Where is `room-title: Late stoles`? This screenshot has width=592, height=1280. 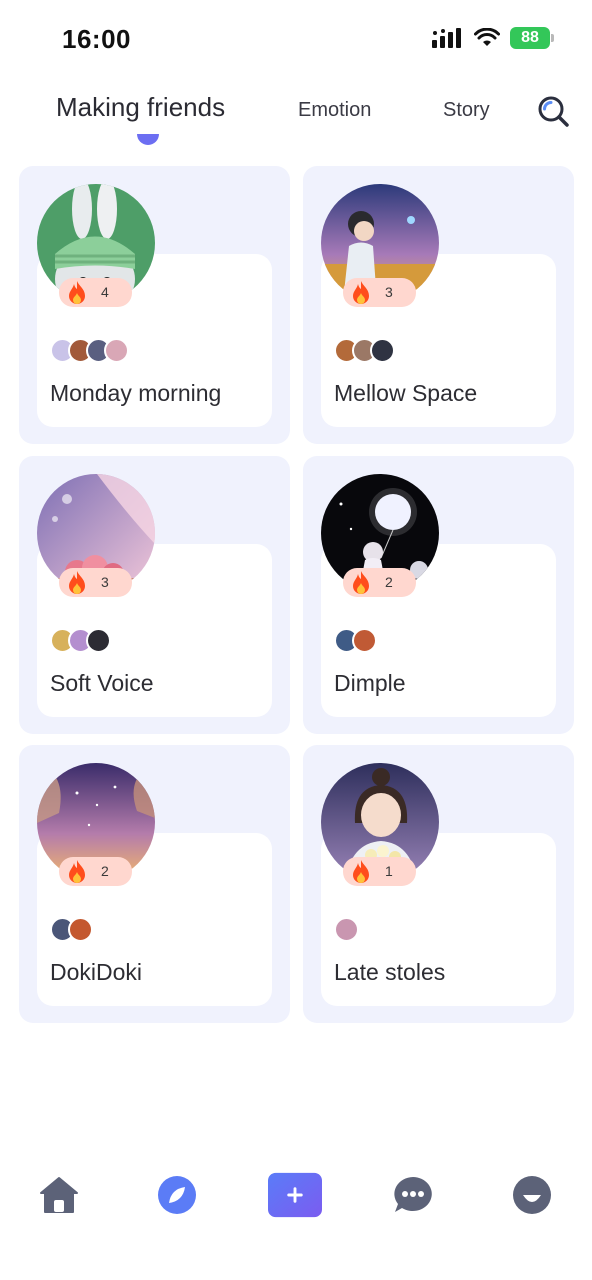
room-title: Late stoles is located at coordinates (390, 972).